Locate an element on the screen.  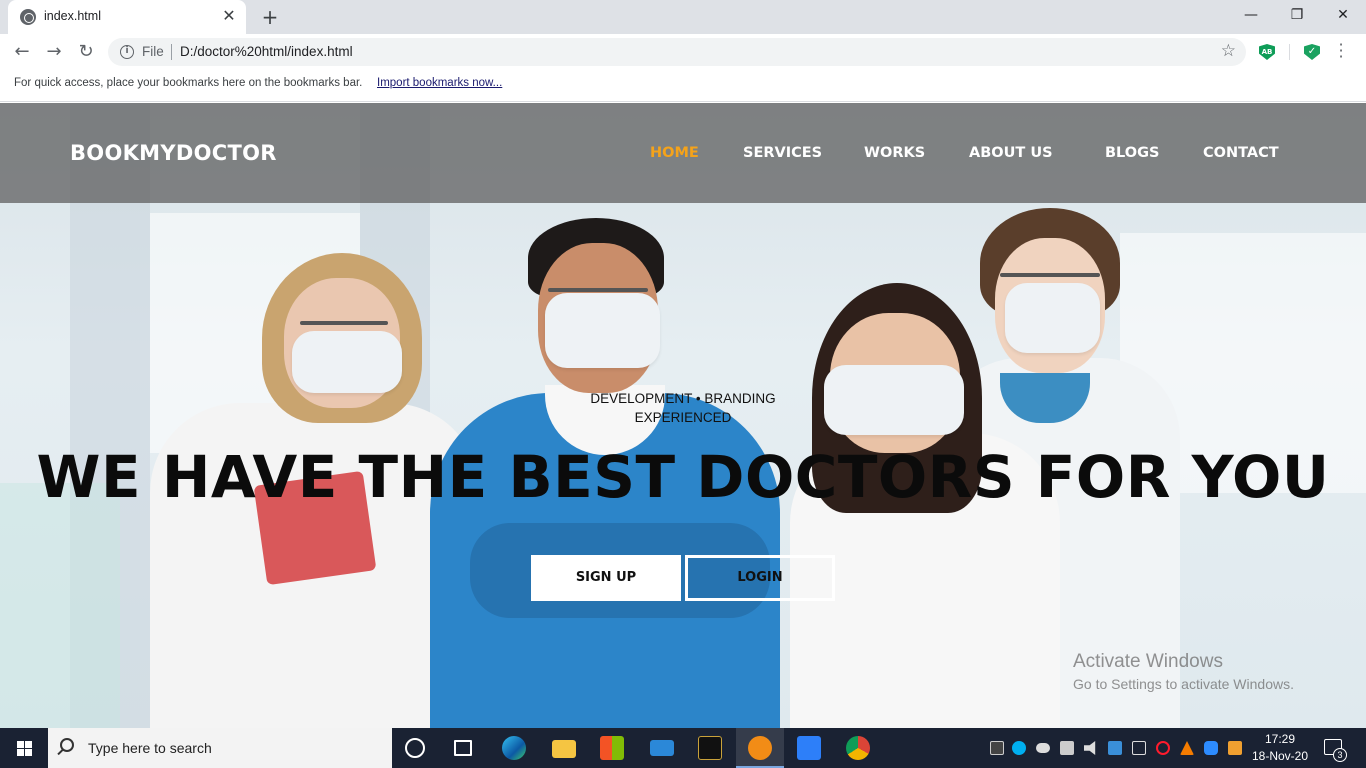
chrome-icon is located at coordinates (858, 748).